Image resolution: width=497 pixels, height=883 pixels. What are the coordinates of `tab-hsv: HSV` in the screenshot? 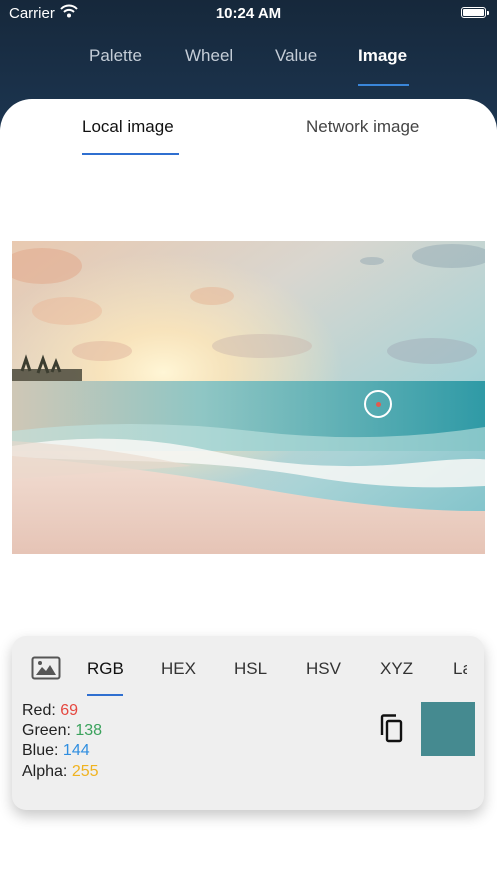 It's located at (323, 669).